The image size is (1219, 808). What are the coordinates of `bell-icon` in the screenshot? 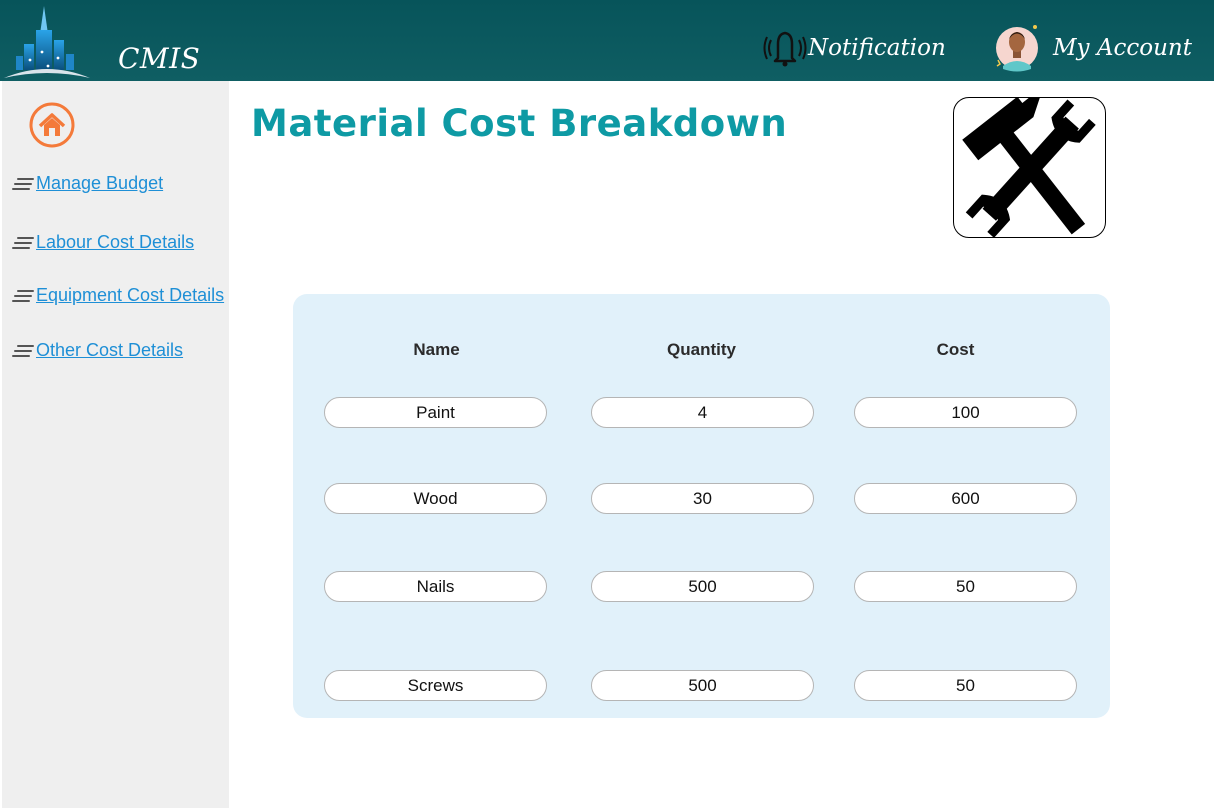 It's located at (785, 49).